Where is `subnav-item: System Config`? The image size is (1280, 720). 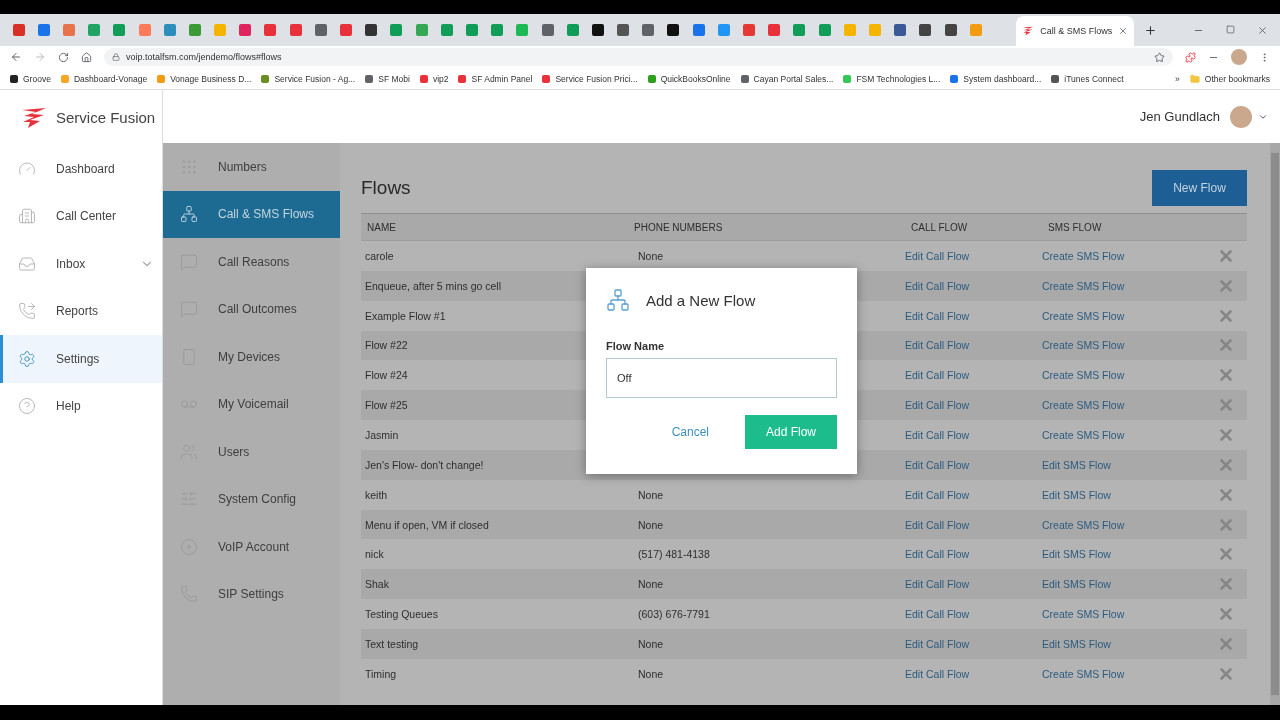
subnav-item: System Config is located at coordinates (251, 499).